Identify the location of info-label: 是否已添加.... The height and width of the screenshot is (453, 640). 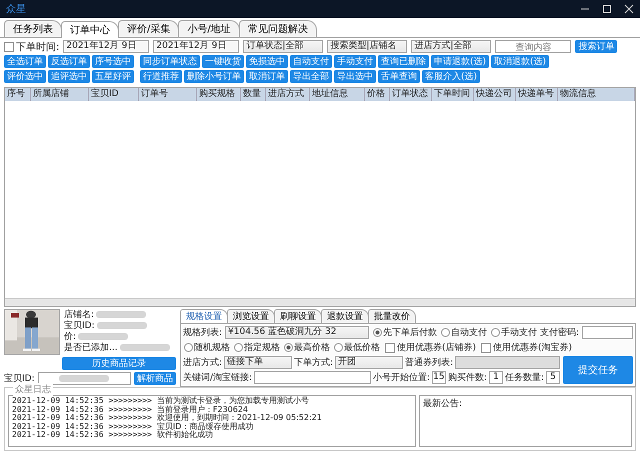
(91, 348).